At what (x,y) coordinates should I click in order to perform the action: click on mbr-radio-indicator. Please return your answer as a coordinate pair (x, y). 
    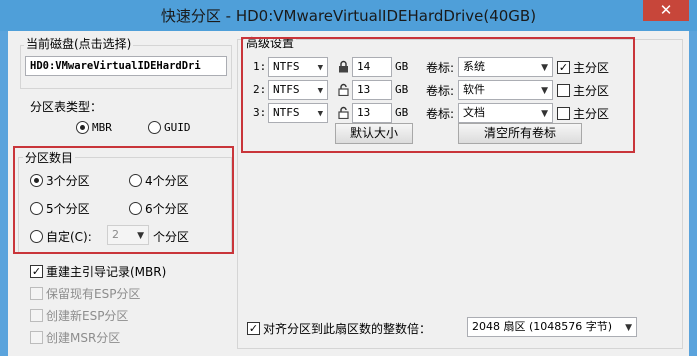
    Looking at the image, I should click on (82, 127).